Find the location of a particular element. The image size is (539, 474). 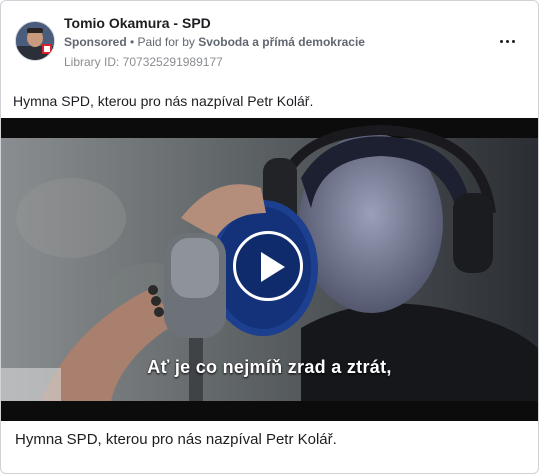

play-button is located at coordinates (268, 266).